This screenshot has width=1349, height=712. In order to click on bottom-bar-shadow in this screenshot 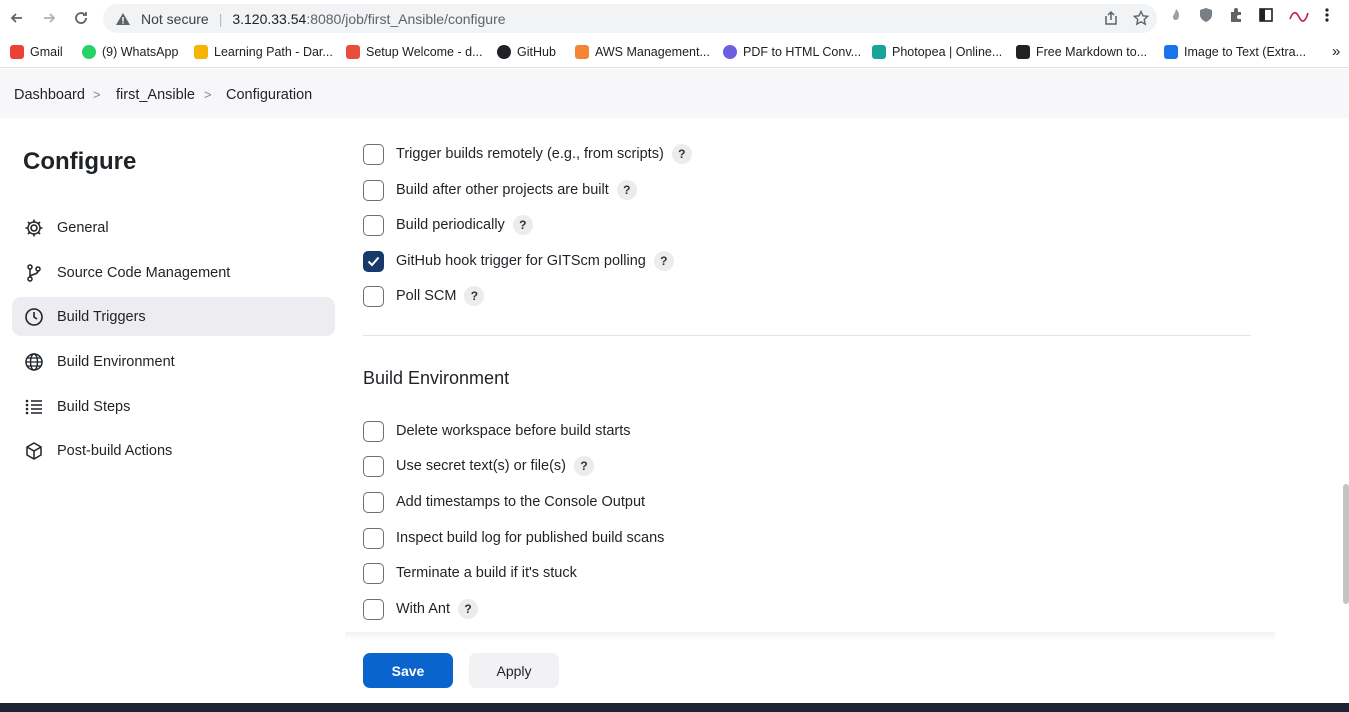, I will do `click(810, 636)`.